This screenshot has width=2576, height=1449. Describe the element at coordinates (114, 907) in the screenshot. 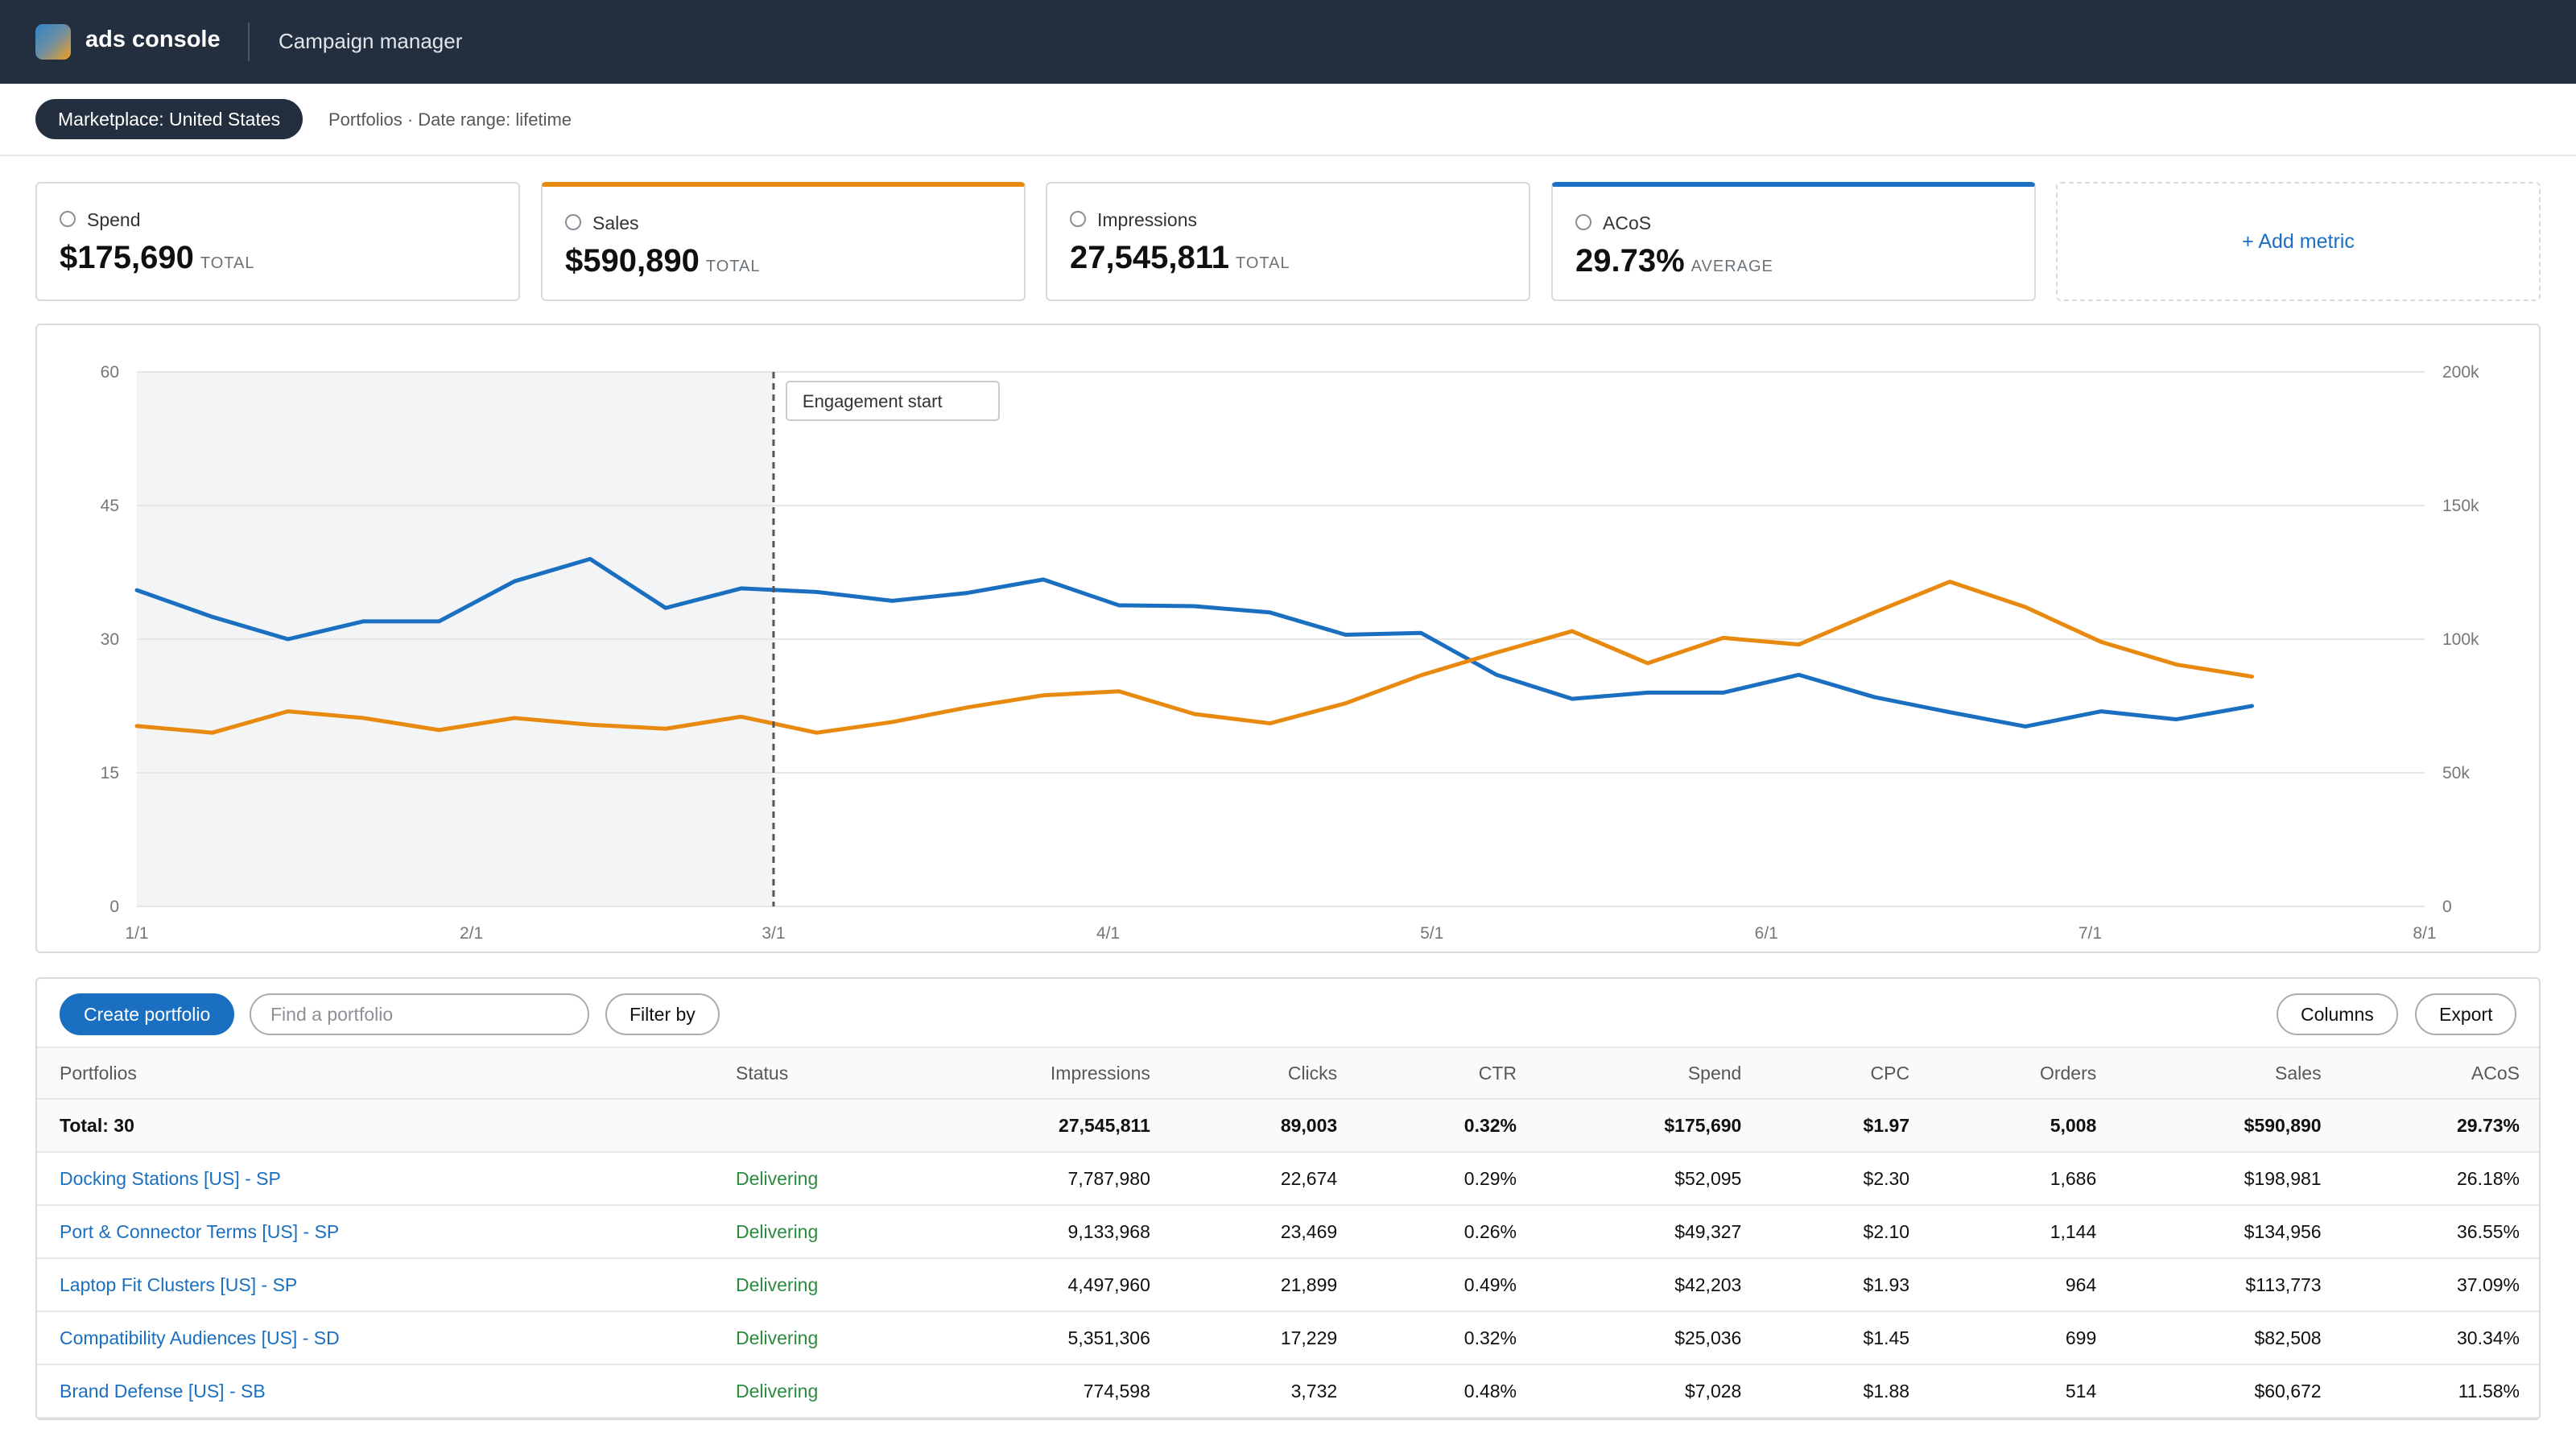

I see `y-left-tick-label: 0` at that location.